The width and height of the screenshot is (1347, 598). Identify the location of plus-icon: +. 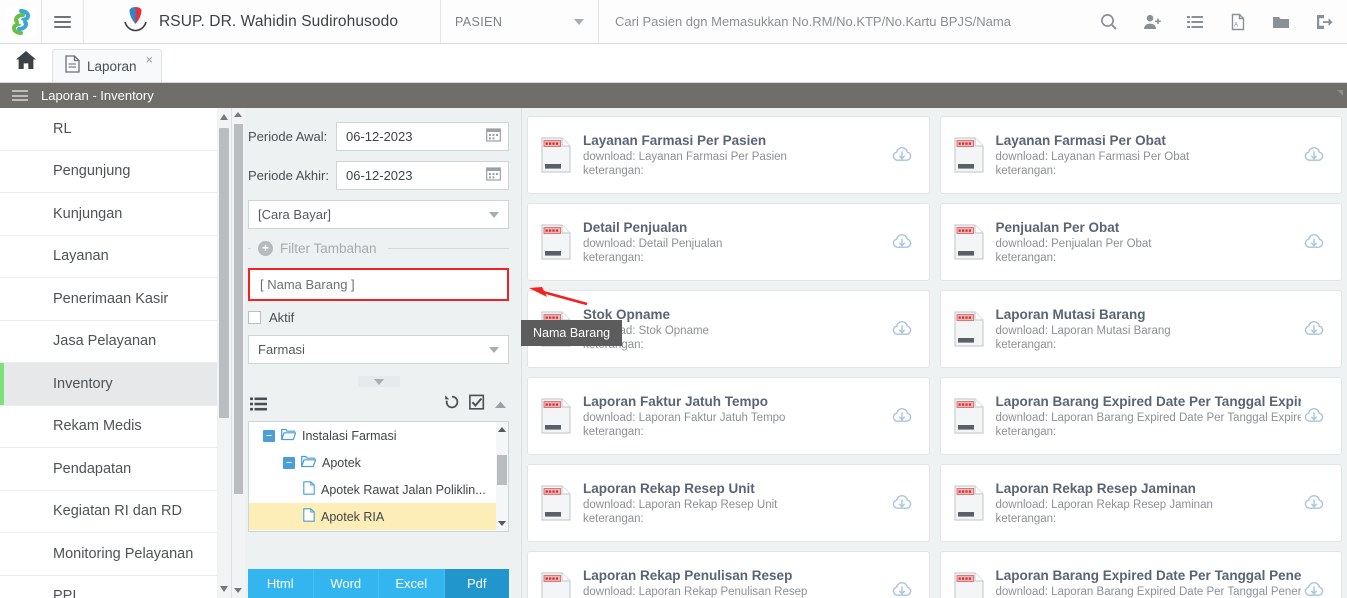
(265, 248).